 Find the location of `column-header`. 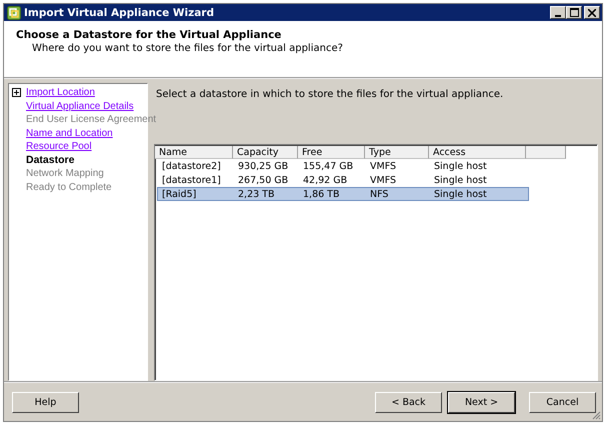

column-header is located at coordinates (546, 152).